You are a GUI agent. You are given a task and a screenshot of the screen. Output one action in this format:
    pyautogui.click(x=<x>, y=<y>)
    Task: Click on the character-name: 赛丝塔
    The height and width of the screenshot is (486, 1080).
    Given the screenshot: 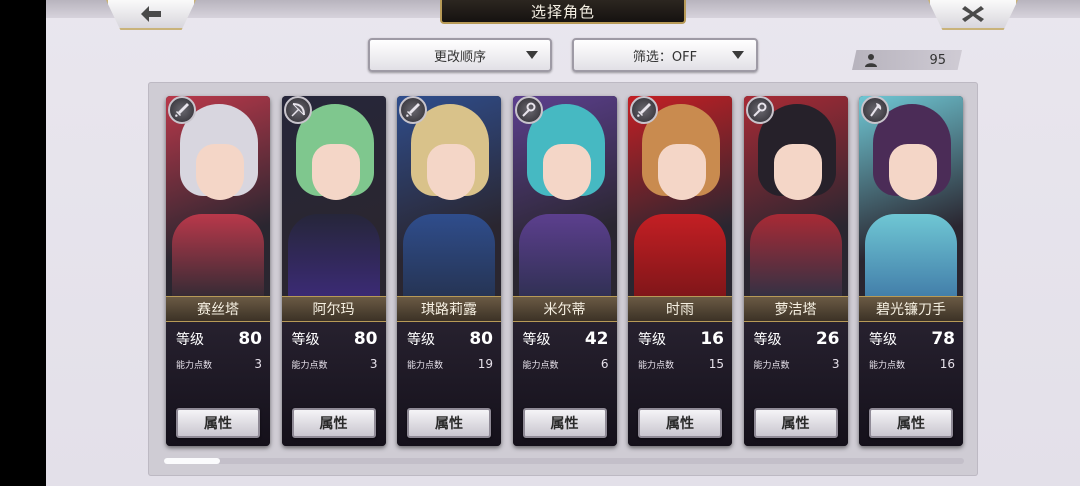 What is the action you would take?
    pyautogui.click(x=218, y=309)
    